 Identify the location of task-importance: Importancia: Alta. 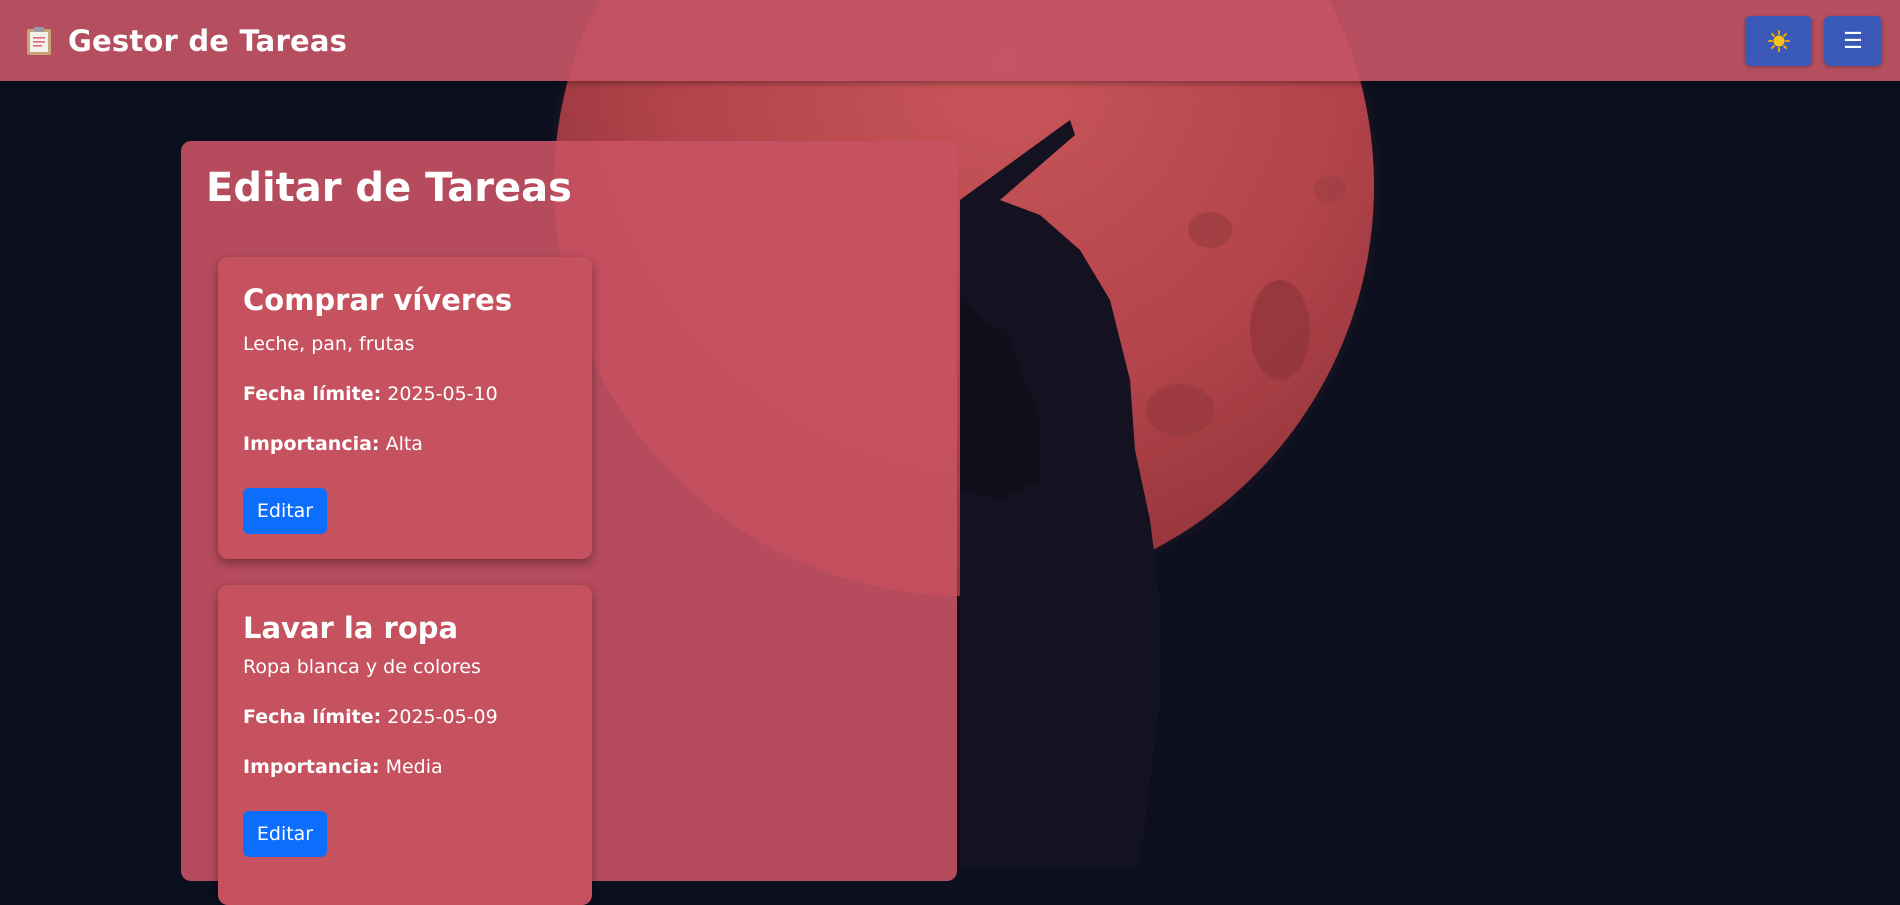
(333, 444).